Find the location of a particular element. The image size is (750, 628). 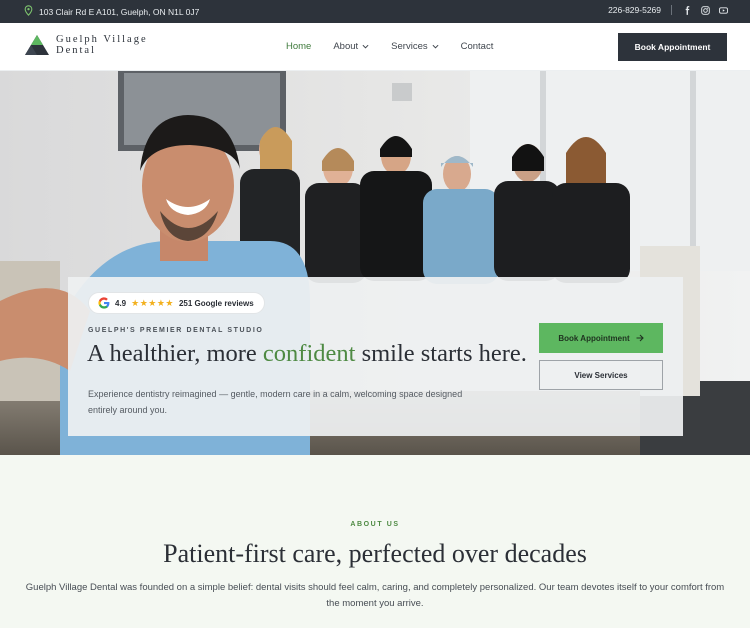

view-services-button: View Services is located at coordinates (601, 375).